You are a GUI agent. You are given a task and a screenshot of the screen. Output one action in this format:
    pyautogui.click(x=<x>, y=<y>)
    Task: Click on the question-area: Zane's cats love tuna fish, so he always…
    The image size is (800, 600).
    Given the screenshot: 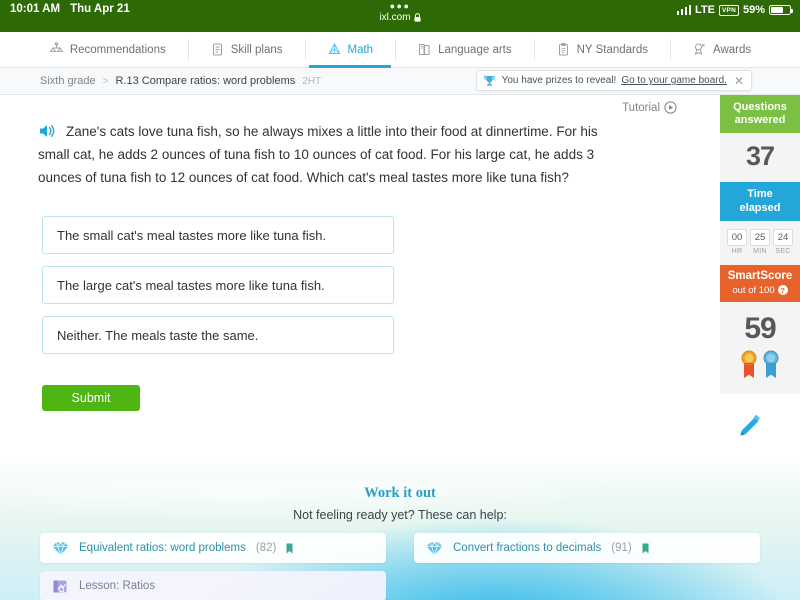 What is the action you would take?
    pyautogui.click(x=318, y=155)
    